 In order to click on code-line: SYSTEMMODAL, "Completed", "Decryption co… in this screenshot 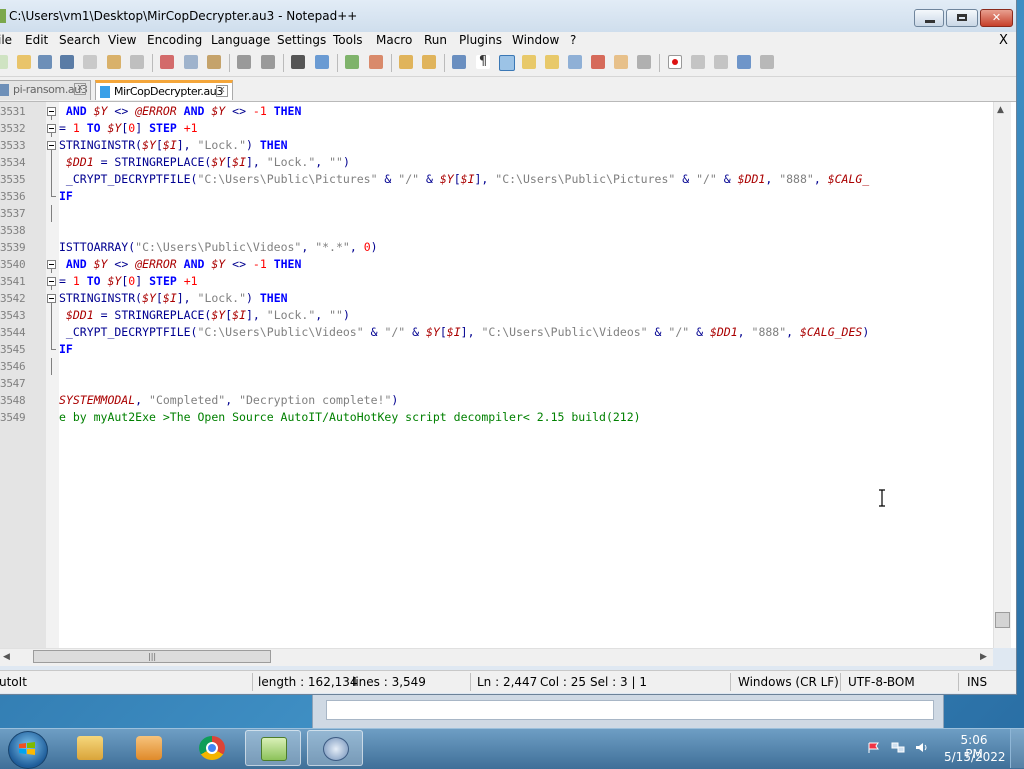, I will do `click(526, 400)`.